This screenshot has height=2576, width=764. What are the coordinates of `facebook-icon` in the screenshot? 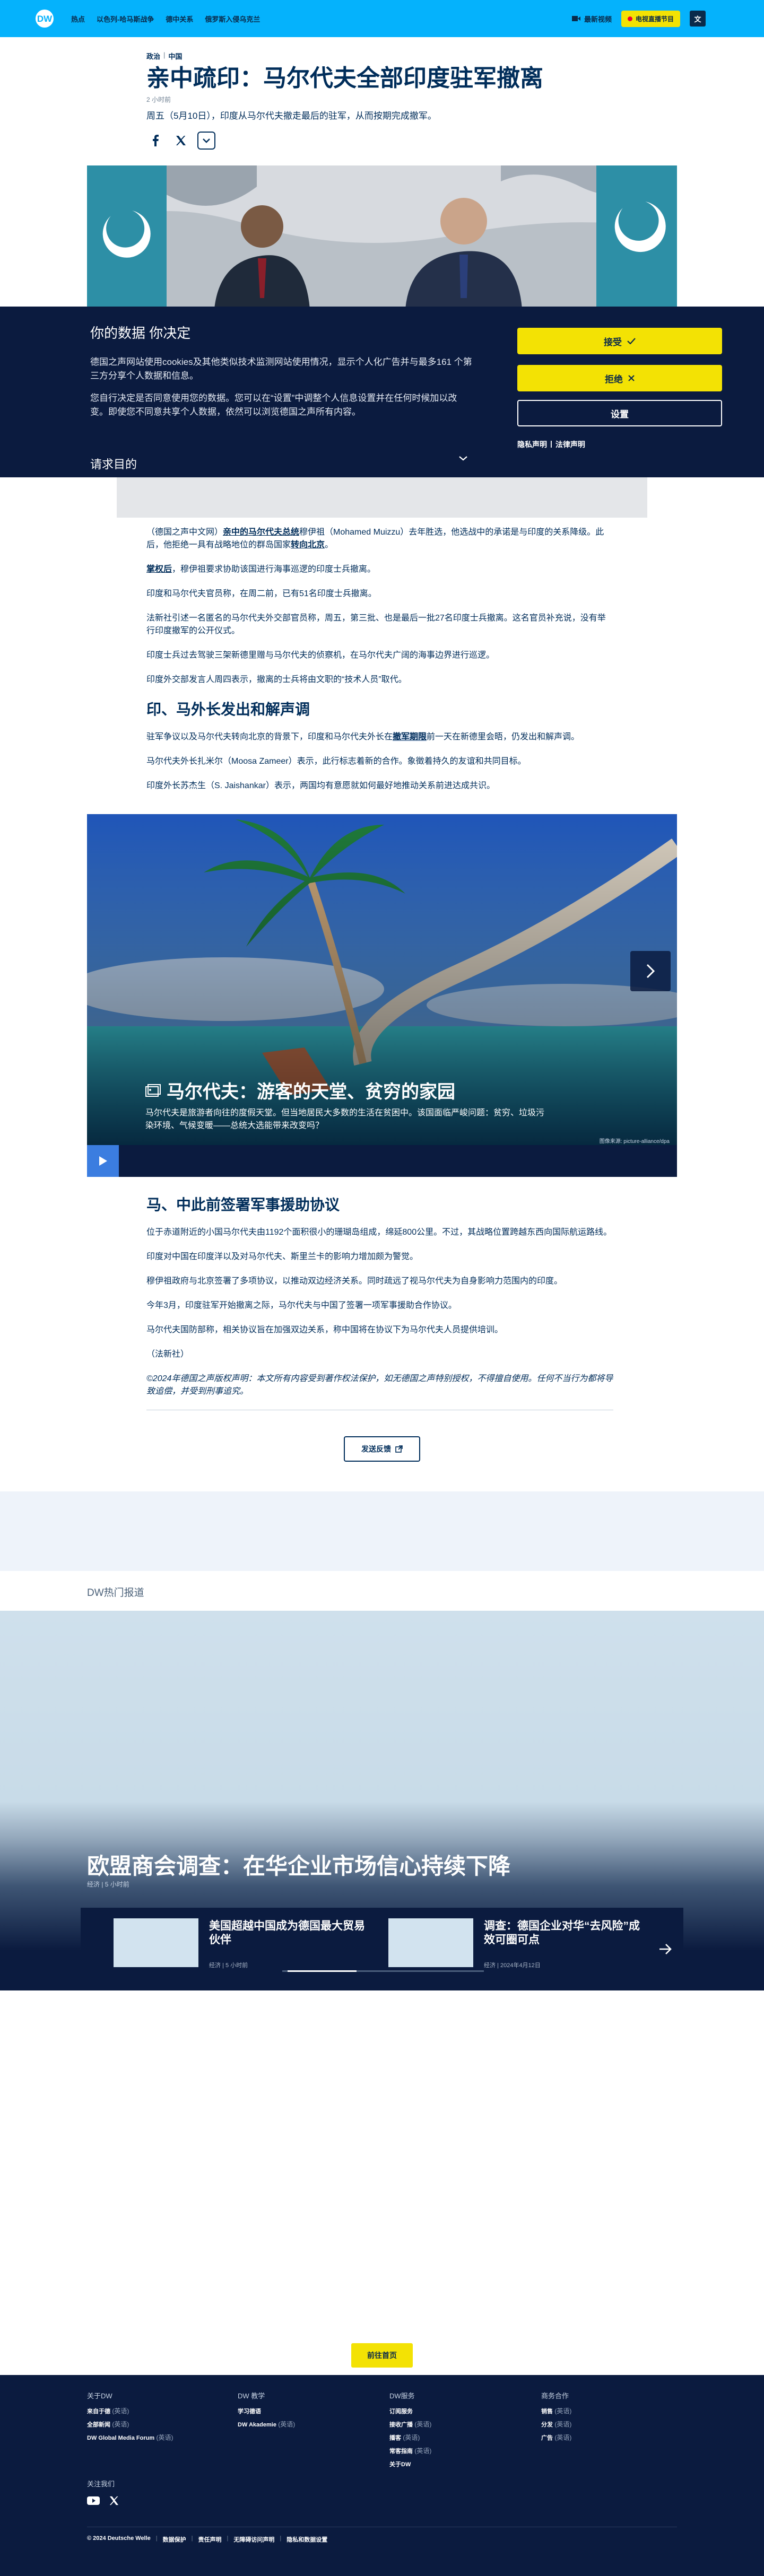 It's located at (155, 141).